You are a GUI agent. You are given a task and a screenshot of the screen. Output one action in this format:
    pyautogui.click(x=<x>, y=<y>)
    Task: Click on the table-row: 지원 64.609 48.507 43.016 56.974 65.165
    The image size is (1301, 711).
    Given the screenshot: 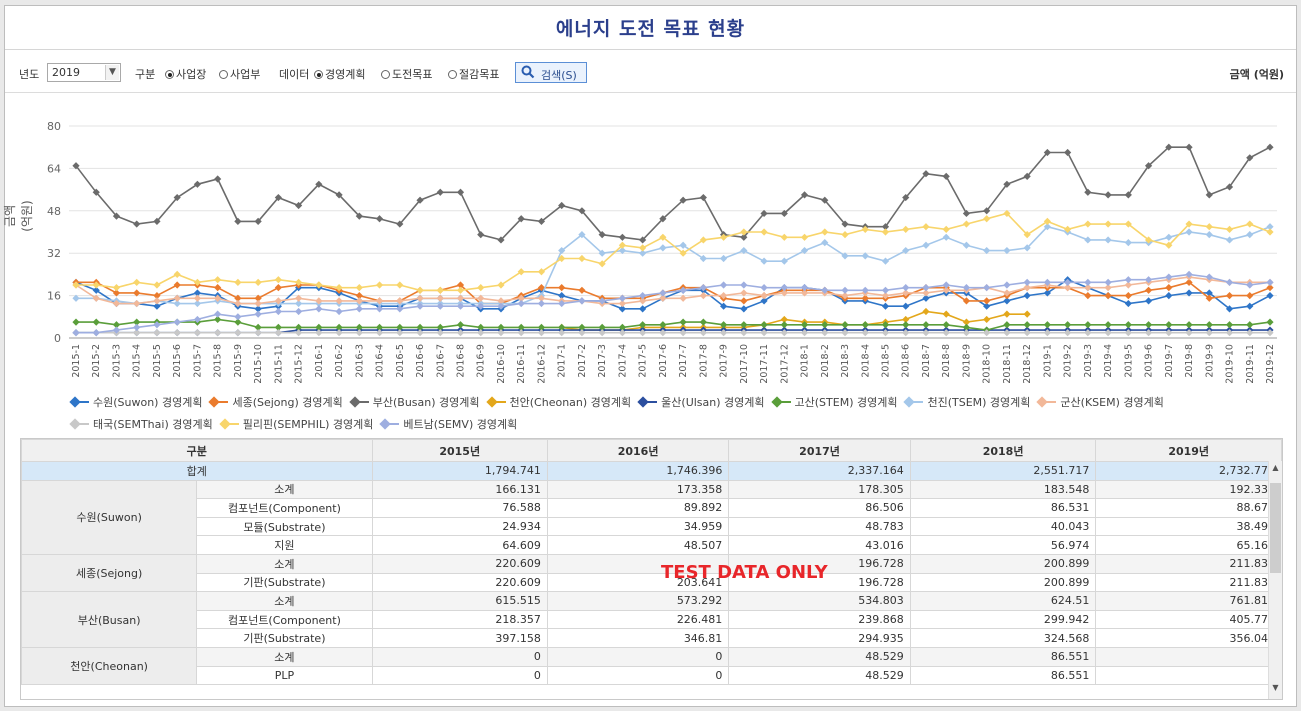 What is the action you would take?
    pyautogui.click(x=652, y=545)
    